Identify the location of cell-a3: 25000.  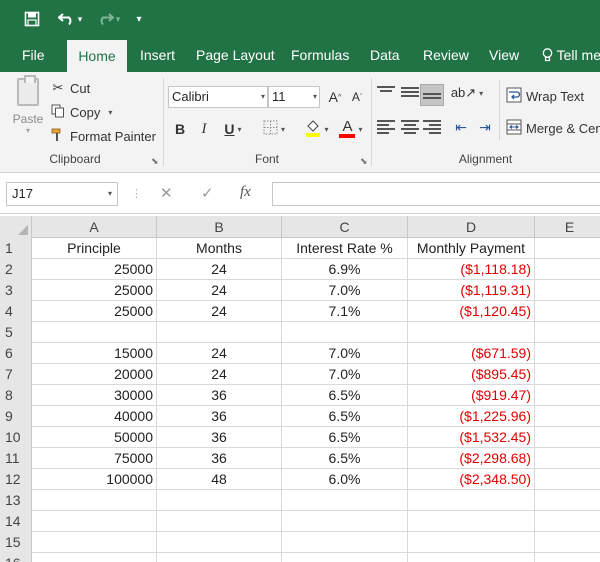
(94, 290).